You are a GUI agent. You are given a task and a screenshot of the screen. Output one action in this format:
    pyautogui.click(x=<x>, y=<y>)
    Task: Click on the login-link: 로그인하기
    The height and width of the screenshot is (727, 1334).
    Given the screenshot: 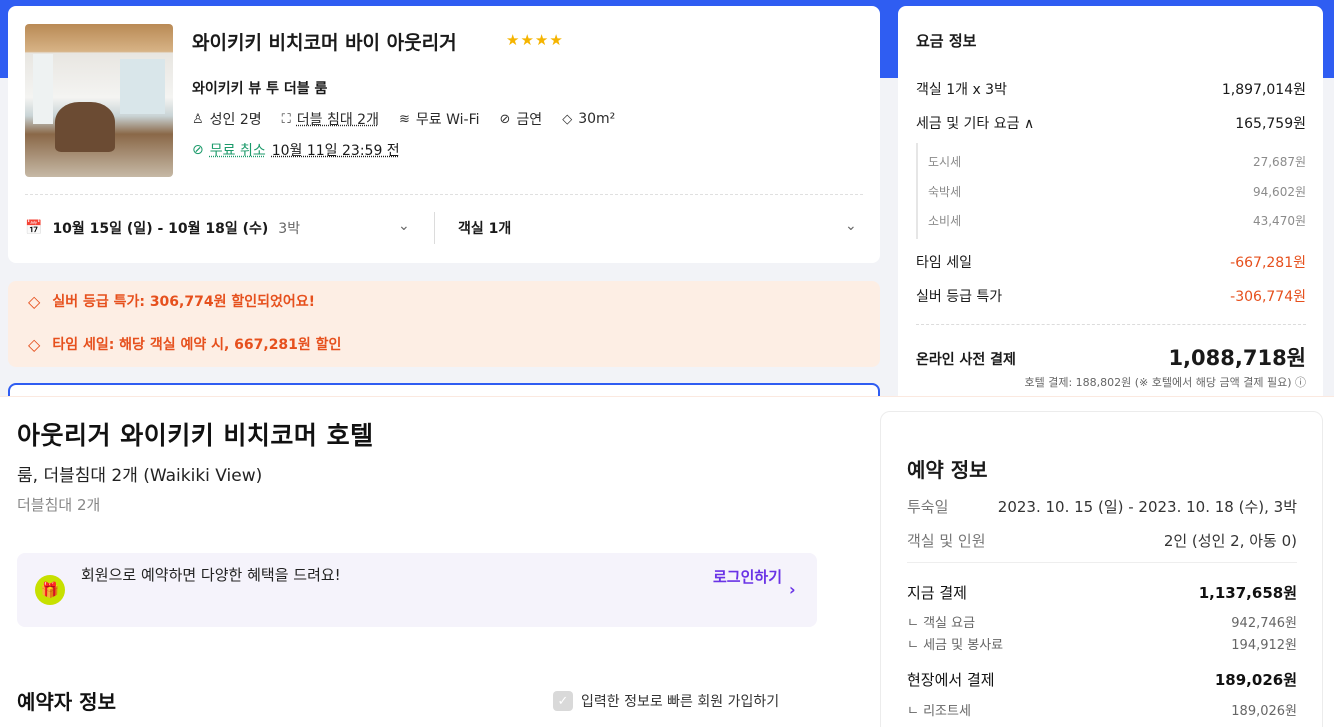 What is the action you would take?
    pyautogui.click(x=748, y=577)
    